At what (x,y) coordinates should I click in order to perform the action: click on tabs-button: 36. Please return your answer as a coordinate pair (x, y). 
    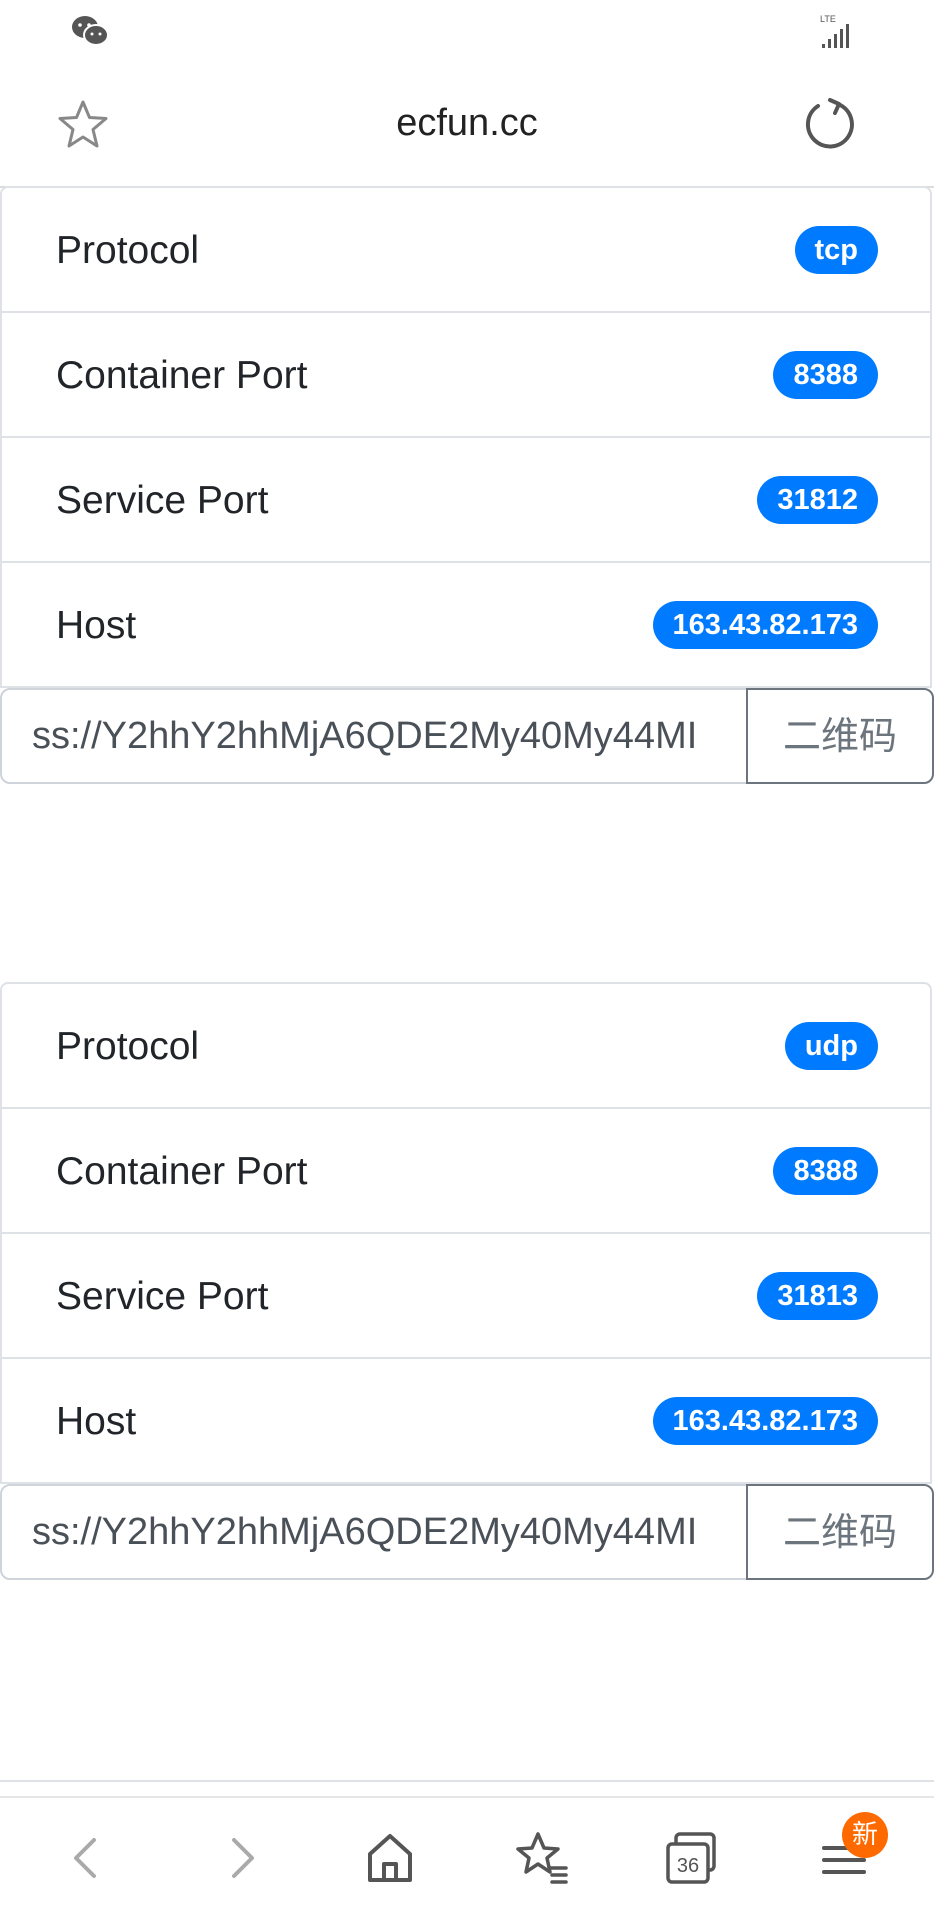
    Looking at the image, I should click on (692, 1858).